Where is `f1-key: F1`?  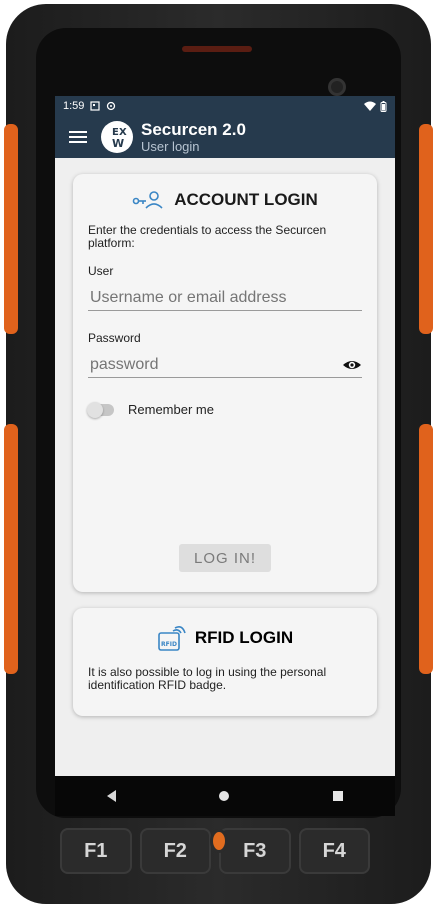
f1-key: F1 is located at coordinates (96, 851).